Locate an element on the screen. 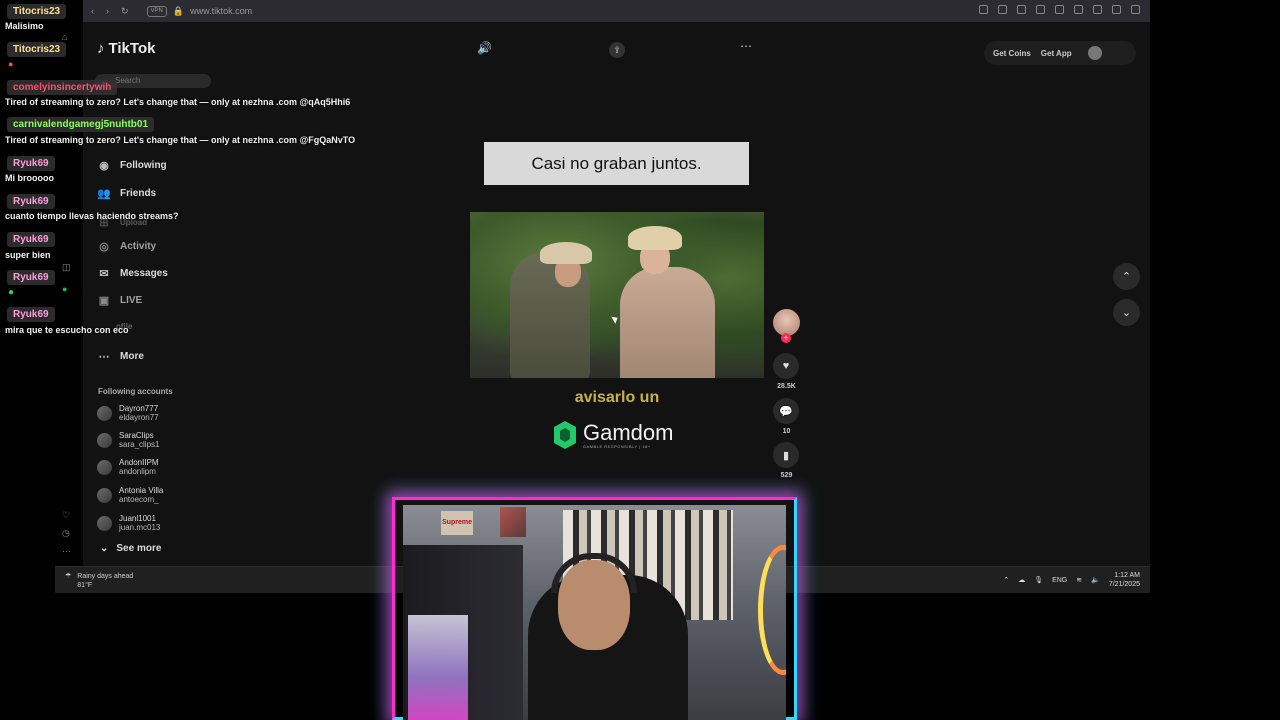 Image resolution: width=1280 pixels, height=720 pixels. chevron-down-icon: ⌄ is located at coordinates (1126, 313).